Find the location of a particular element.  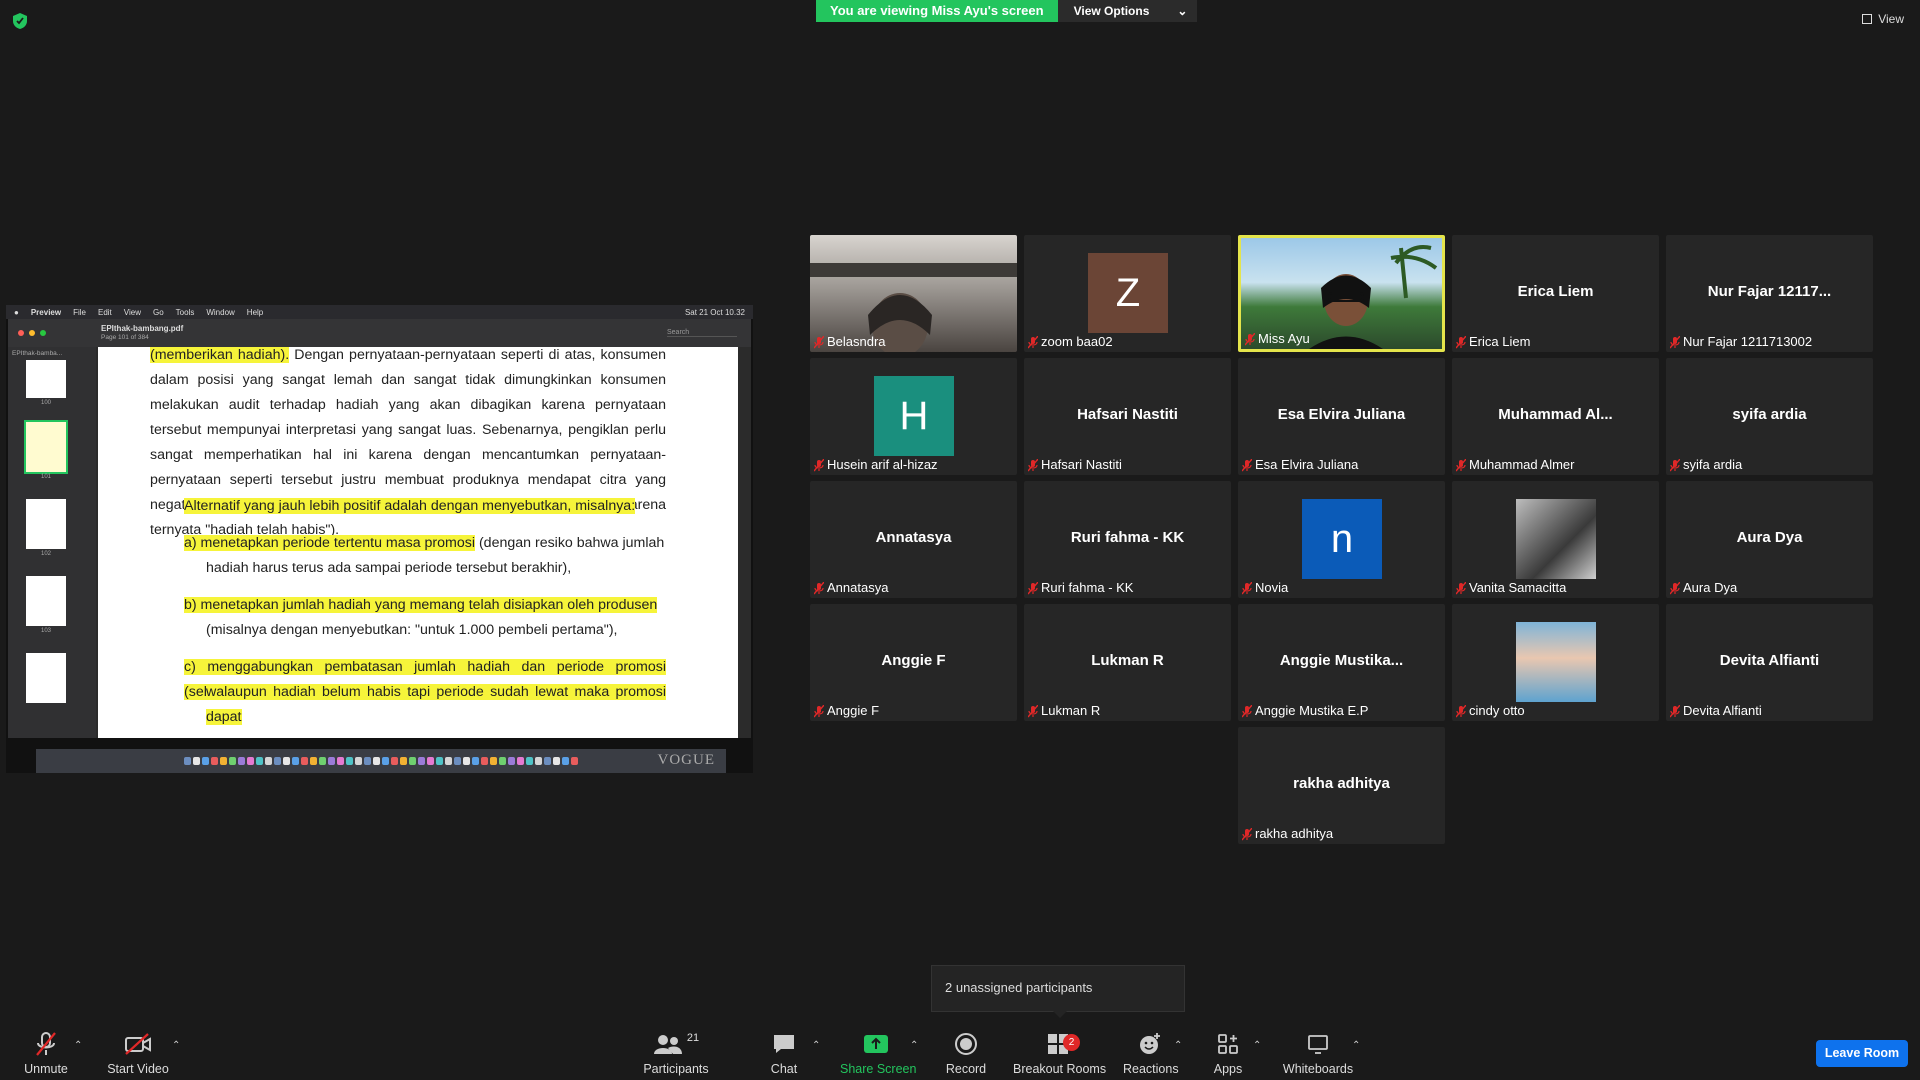

participant-tile: Hafsari Nastiti Hafsari Nastiti is located at coordinates (1127, 416).